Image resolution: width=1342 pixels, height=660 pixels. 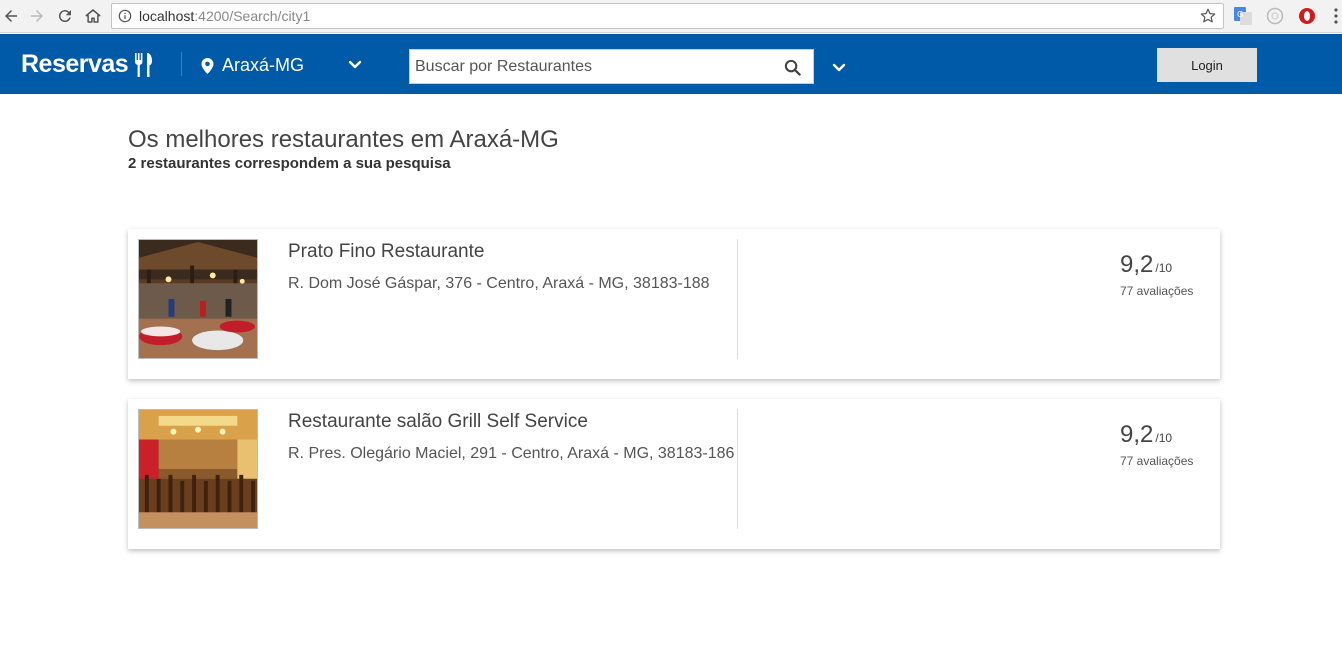 I want to click on city-label: Araxá-MG, so click(x=263, y=65).